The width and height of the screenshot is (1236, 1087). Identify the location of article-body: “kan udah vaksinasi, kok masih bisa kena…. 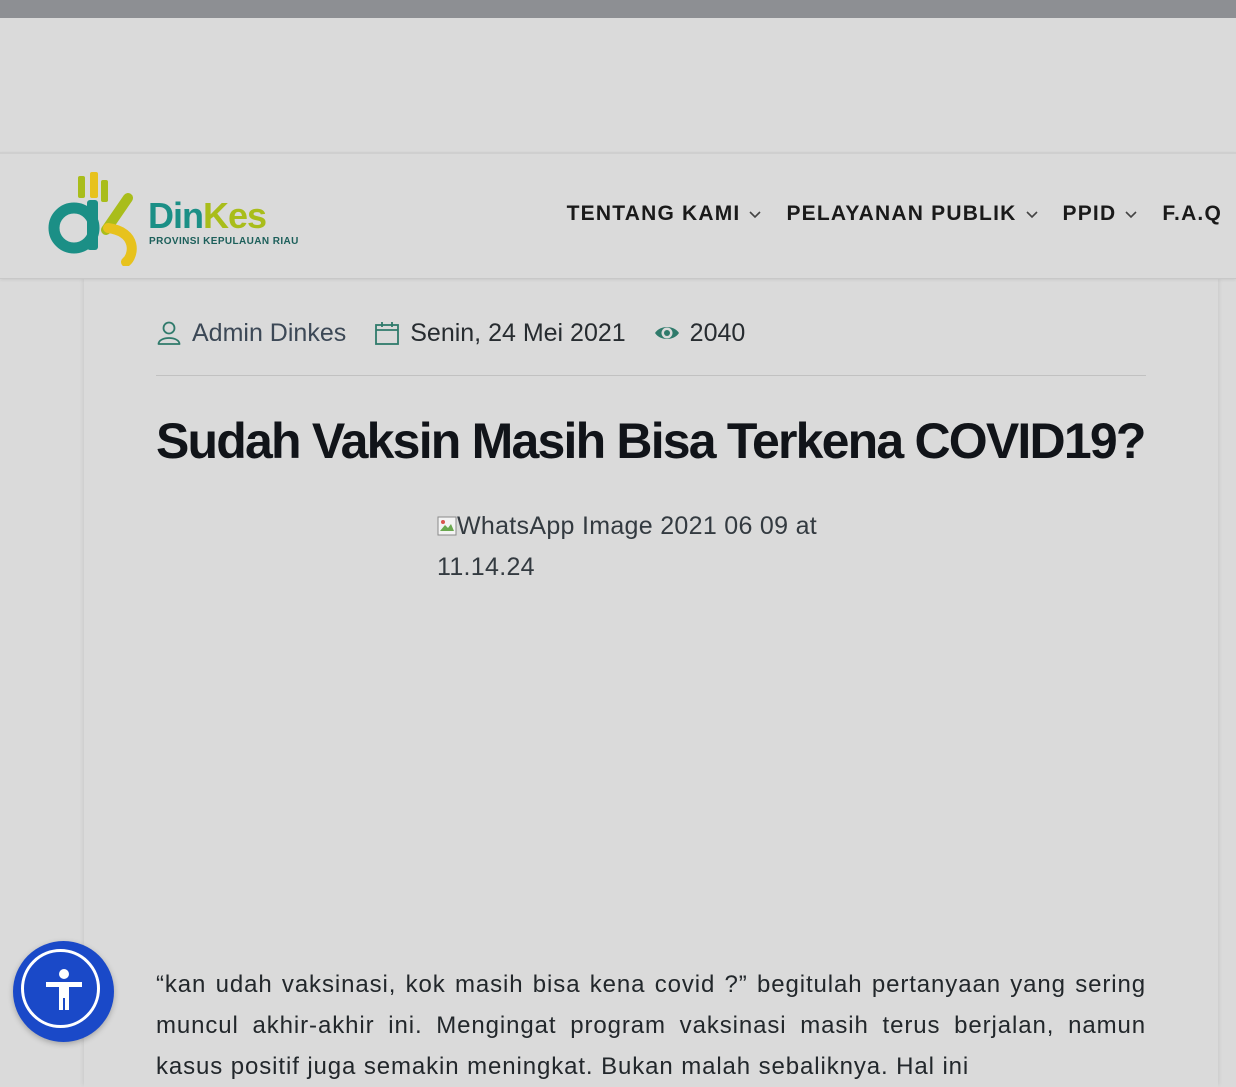
(651, 1025).